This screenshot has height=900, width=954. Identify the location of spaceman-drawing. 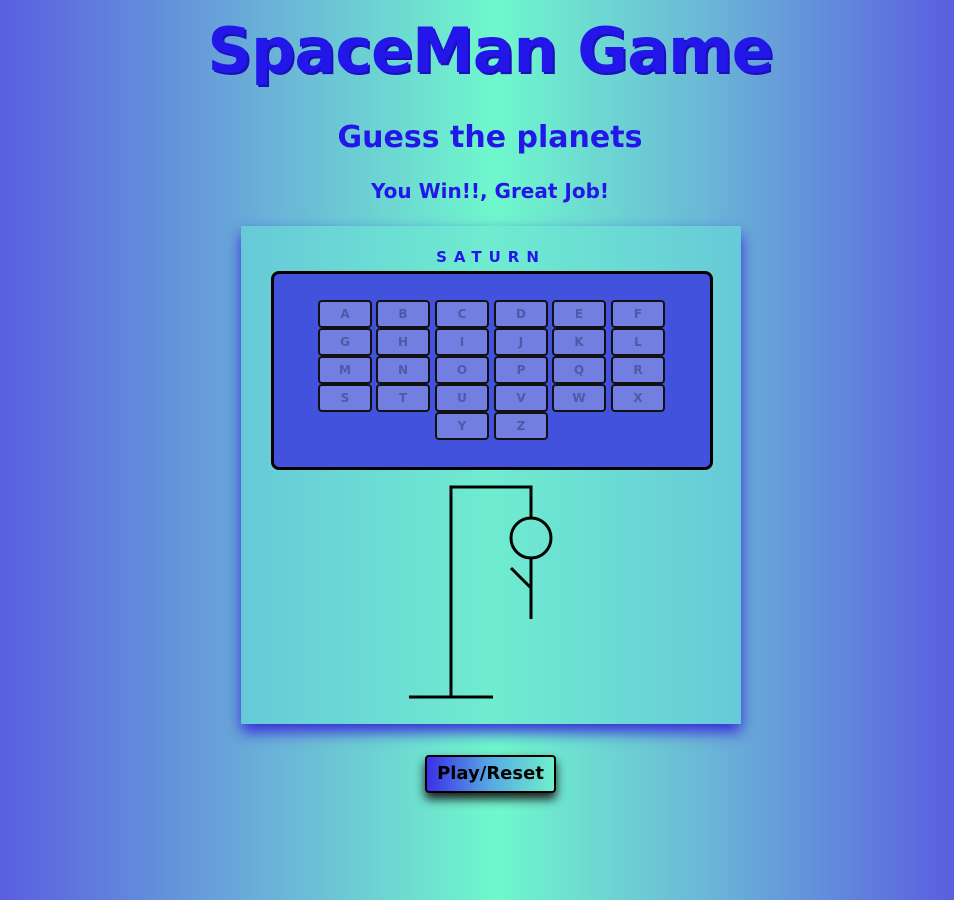
(481, 592).